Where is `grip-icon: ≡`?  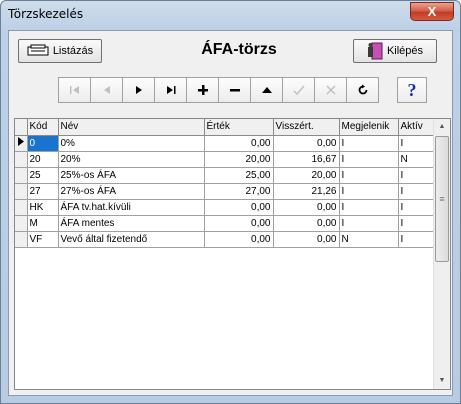 grip-icon: ≡ is located at coordinates (442, 199).